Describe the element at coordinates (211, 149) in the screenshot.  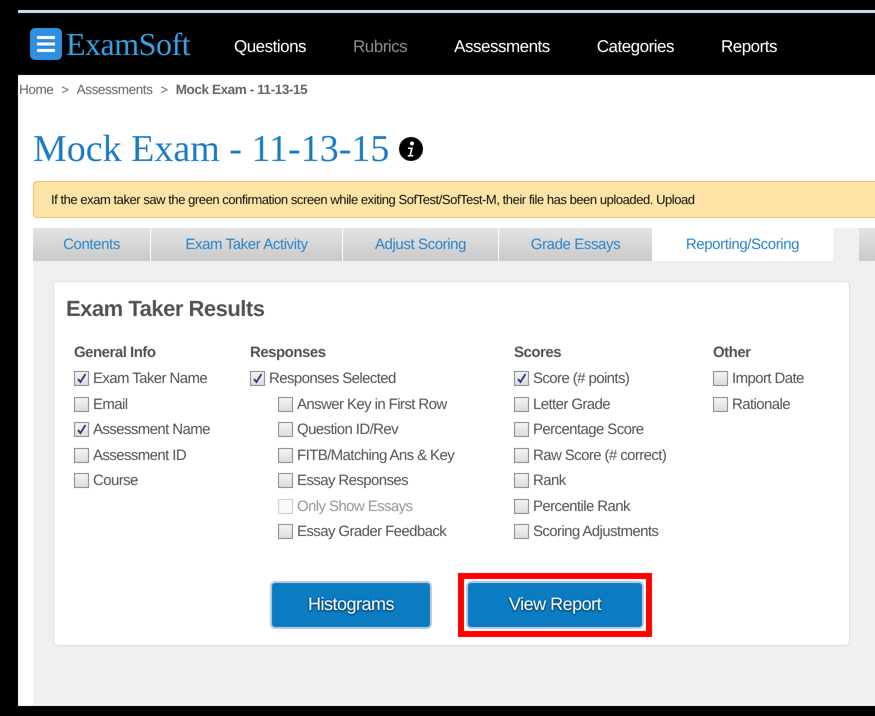
I see `page-title: Mock Exam - 11-13-15` at that location.